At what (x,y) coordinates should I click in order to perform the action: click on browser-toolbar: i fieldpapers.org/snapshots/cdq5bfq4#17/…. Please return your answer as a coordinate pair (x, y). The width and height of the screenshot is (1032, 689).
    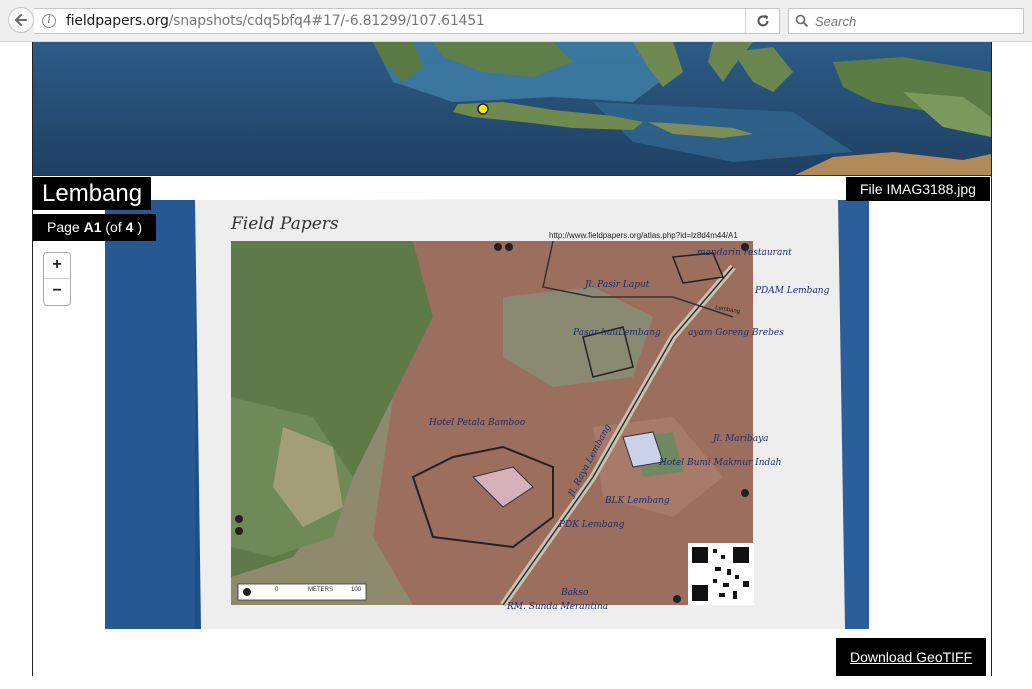
    Looking at the image, I should click on (516, 21).